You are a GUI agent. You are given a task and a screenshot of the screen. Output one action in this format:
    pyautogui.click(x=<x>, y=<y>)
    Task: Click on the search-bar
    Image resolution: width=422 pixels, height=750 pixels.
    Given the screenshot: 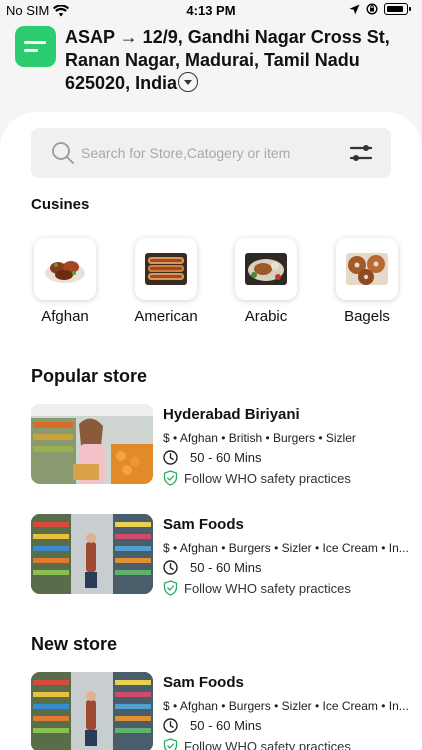 What is the action you would take?
    pyautogui.click(x=211, y=153)
    